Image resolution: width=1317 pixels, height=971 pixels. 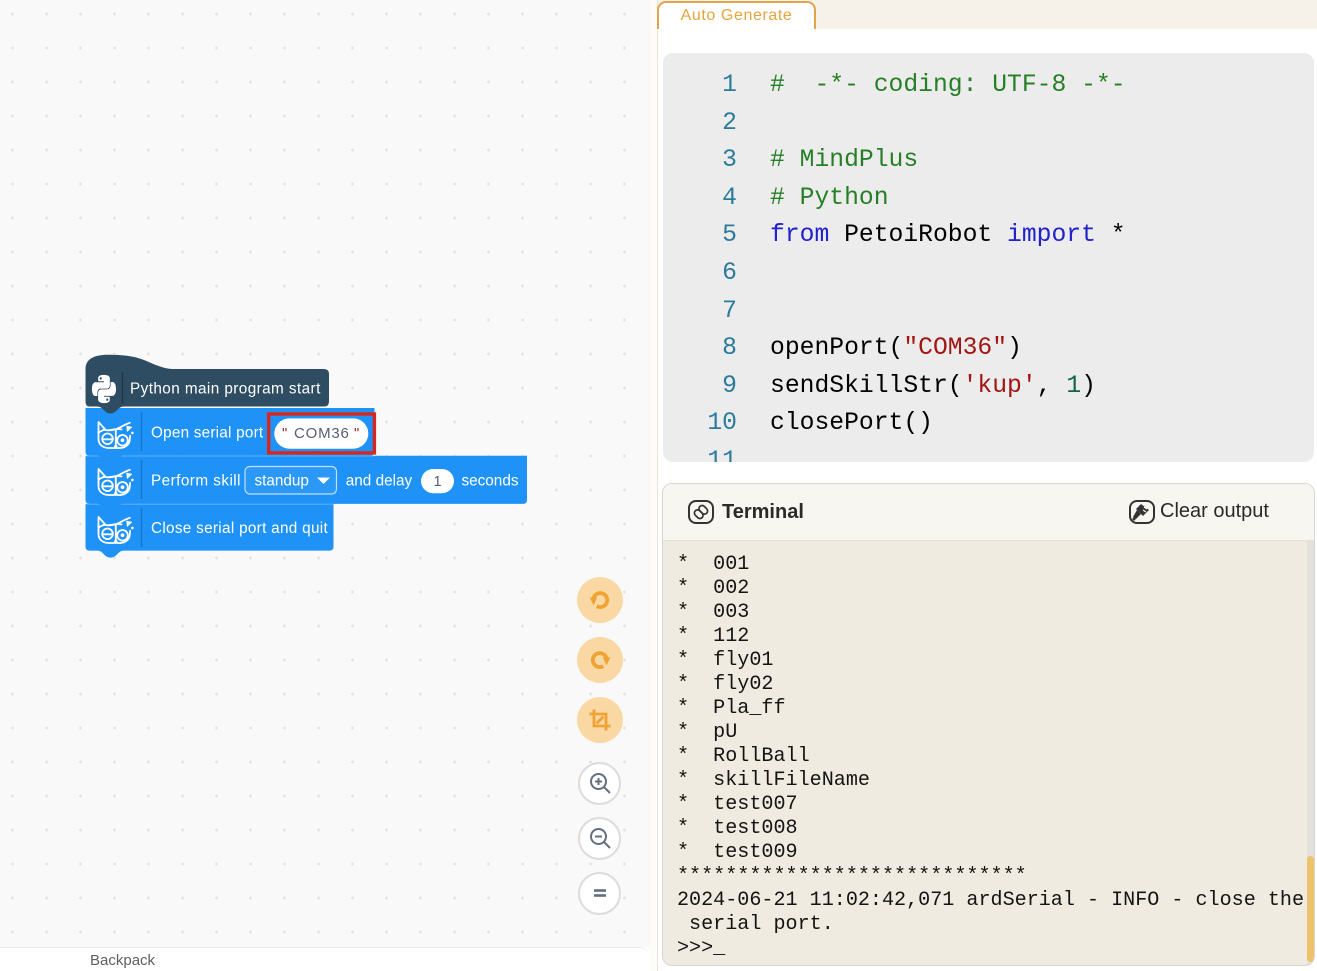 I want to click on svg-text: Open serial port, so click(x=207, y=433).